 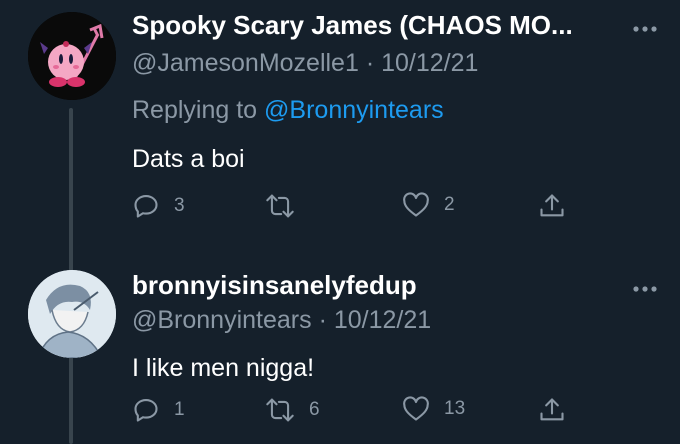 What do you see at coordinates (188, 159) in the screenshot?
I see `tweet-text: Dats a boi` at bounding box center [188, 159].